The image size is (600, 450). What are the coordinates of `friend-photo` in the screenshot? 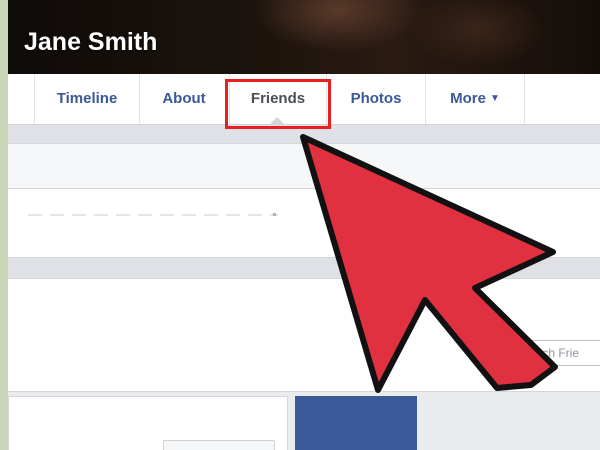 It's located at (356, 423).